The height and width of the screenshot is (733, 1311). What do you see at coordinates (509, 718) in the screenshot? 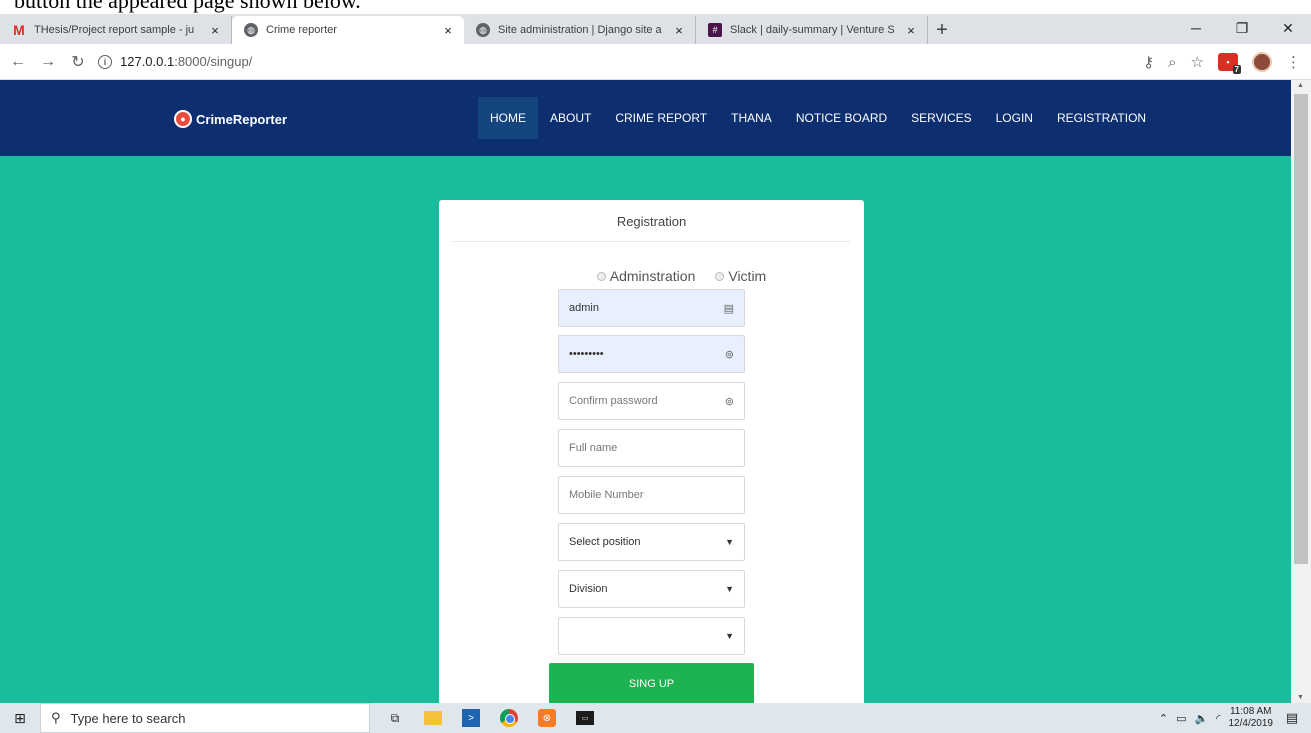
I see `chrome-icon` at bounding box center [509, 718].